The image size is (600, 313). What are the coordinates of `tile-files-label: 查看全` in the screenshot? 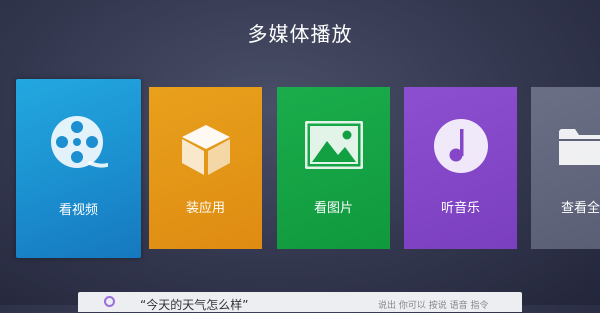 It's located at (580, 208).